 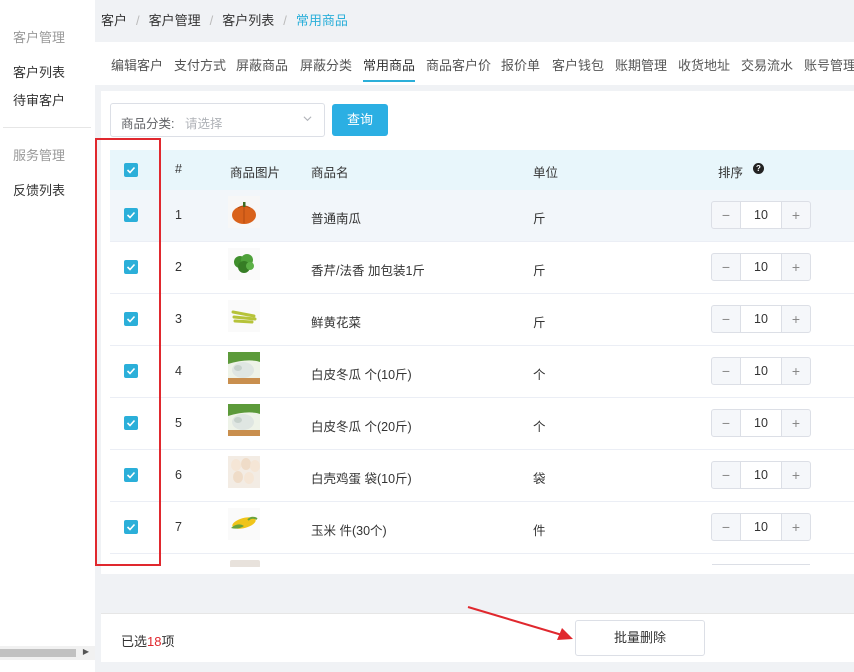 I want to click on product-unit: 袋, so click(x=539, y=479).